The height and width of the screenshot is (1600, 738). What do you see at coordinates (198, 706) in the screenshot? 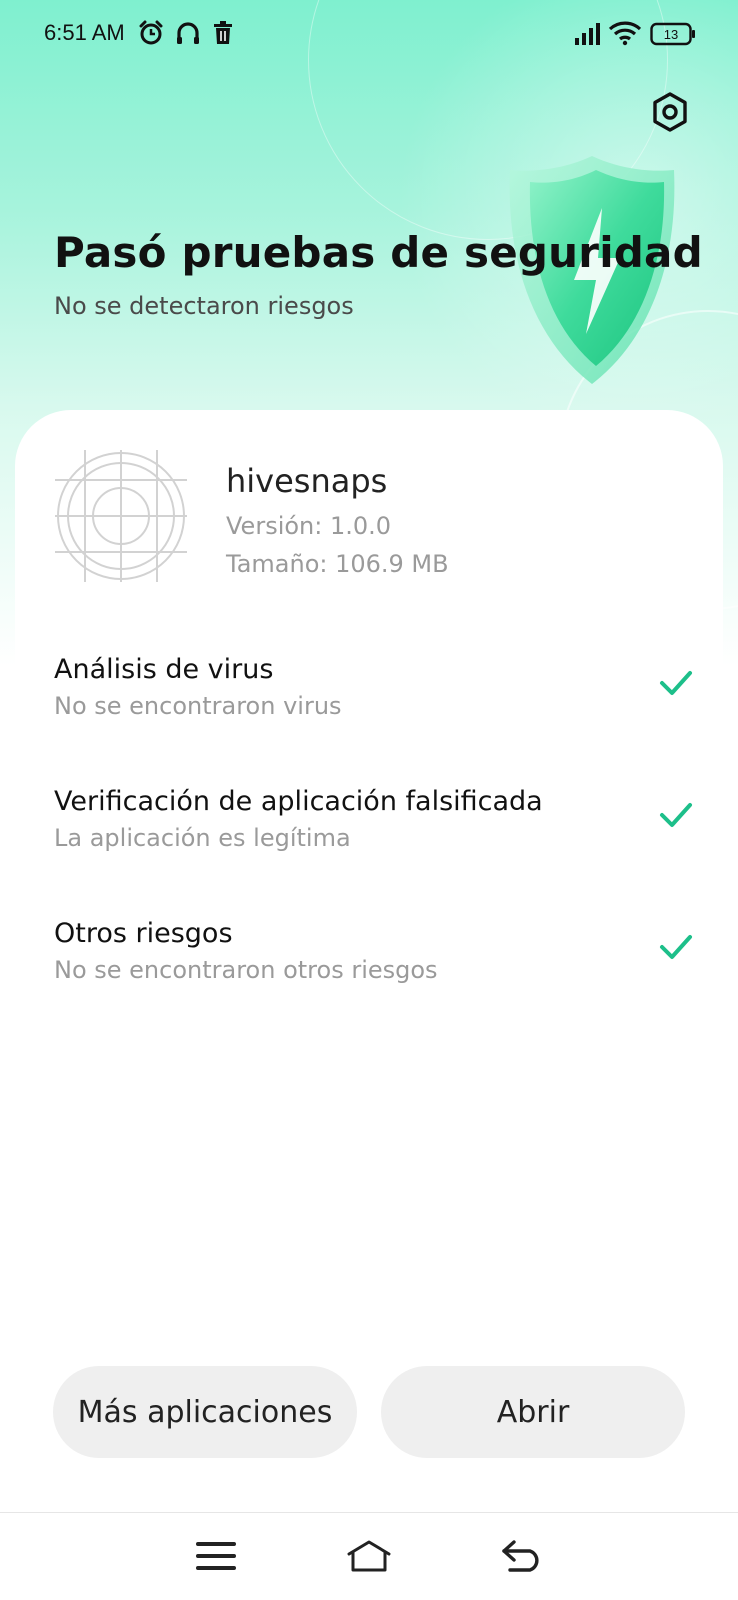
I see `check-description: No se encontraron virus` at bounding box center [198, 706].